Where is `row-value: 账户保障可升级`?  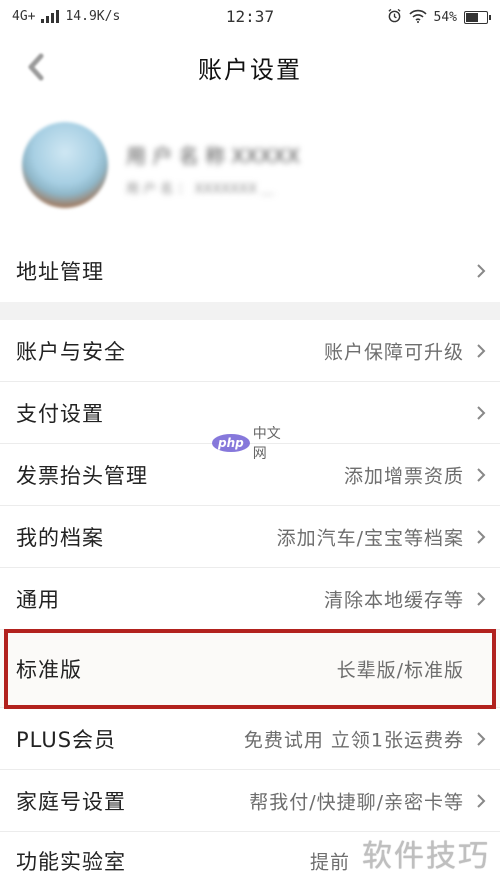
row-value: 账户保障可升级 is located at coordinates (393, 352).